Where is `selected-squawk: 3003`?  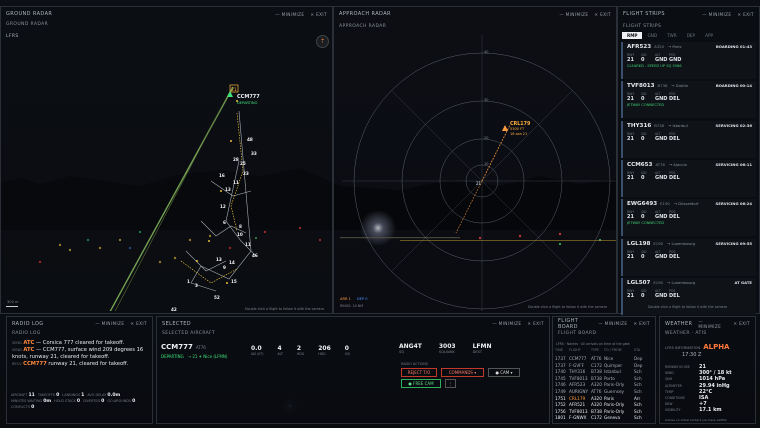 selected-squawk: 3003 is located at coordinates (447, 346).